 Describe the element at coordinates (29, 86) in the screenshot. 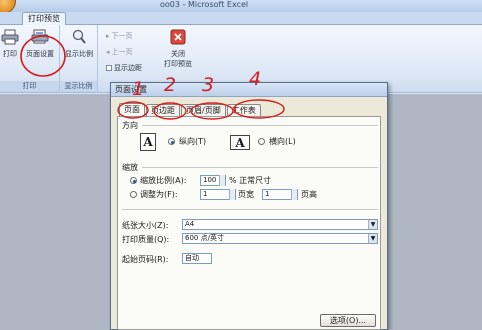

I see `print-group-label: 打印` at that location.